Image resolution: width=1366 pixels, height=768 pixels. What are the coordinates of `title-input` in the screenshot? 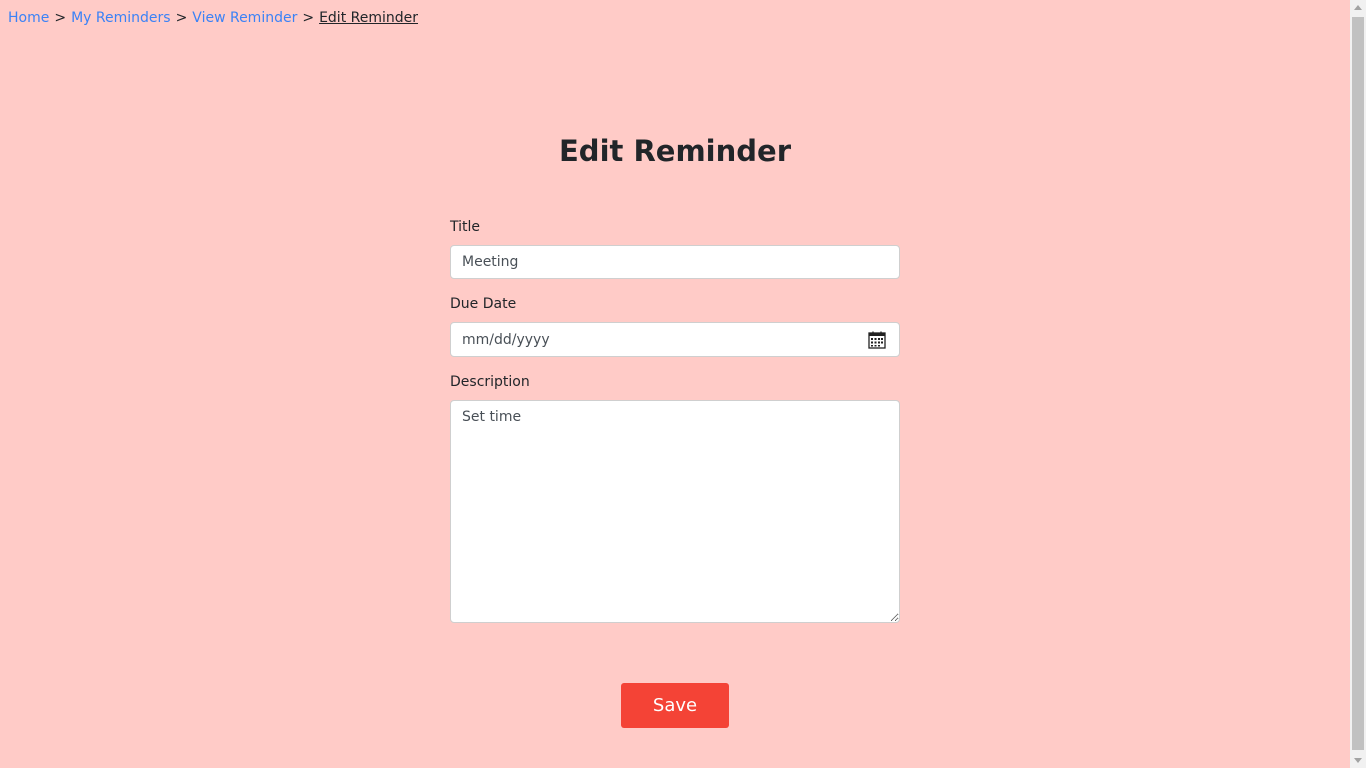 It's located at (675, 262).